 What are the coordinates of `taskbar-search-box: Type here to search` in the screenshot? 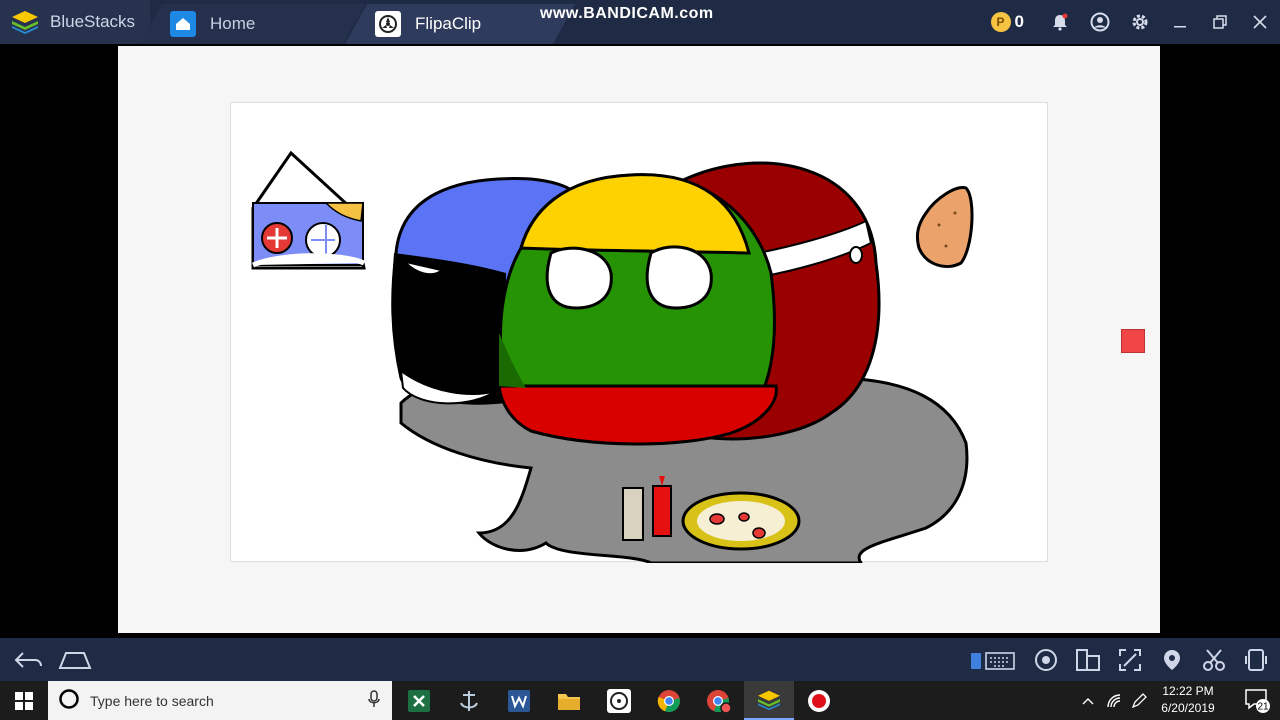 It's located at (220, 700).